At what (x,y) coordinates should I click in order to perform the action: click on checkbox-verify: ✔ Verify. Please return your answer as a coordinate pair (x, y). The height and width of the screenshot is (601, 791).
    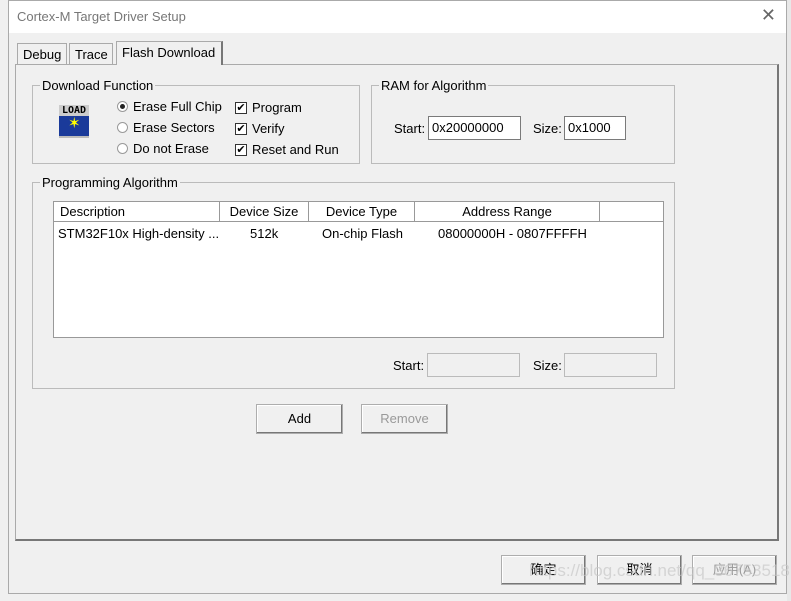
    Looking at the image, I should click on (287, 128).